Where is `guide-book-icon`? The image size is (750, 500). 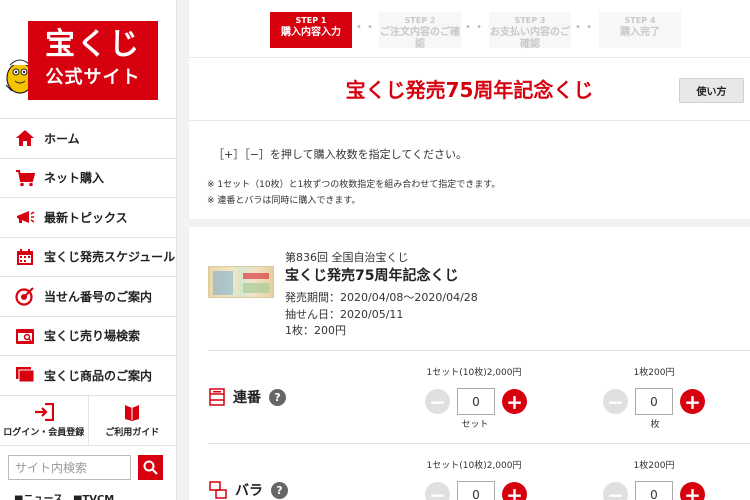
guide-book-icon is located at coordinates (132, 412).